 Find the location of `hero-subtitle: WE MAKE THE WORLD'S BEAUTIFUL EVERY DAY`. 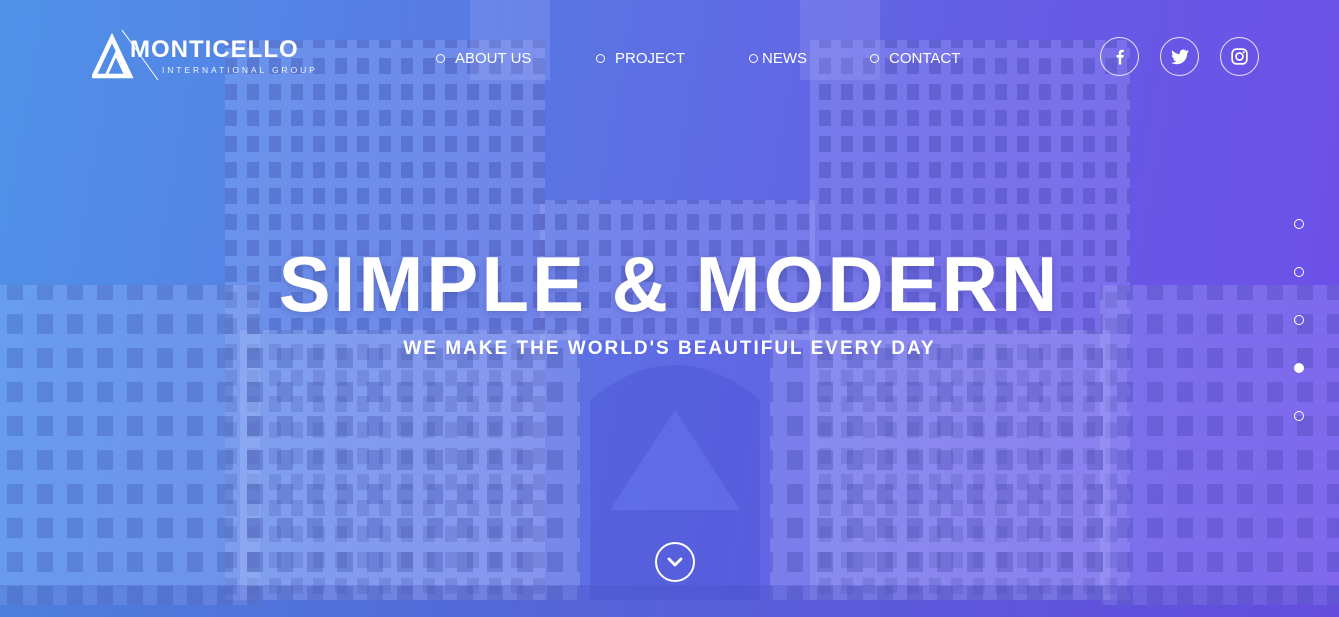

hero-subtitle: WE MAKE THE WORLD'S BEAUTIFUL EVERY DAY is located at coordinates (669, 348).